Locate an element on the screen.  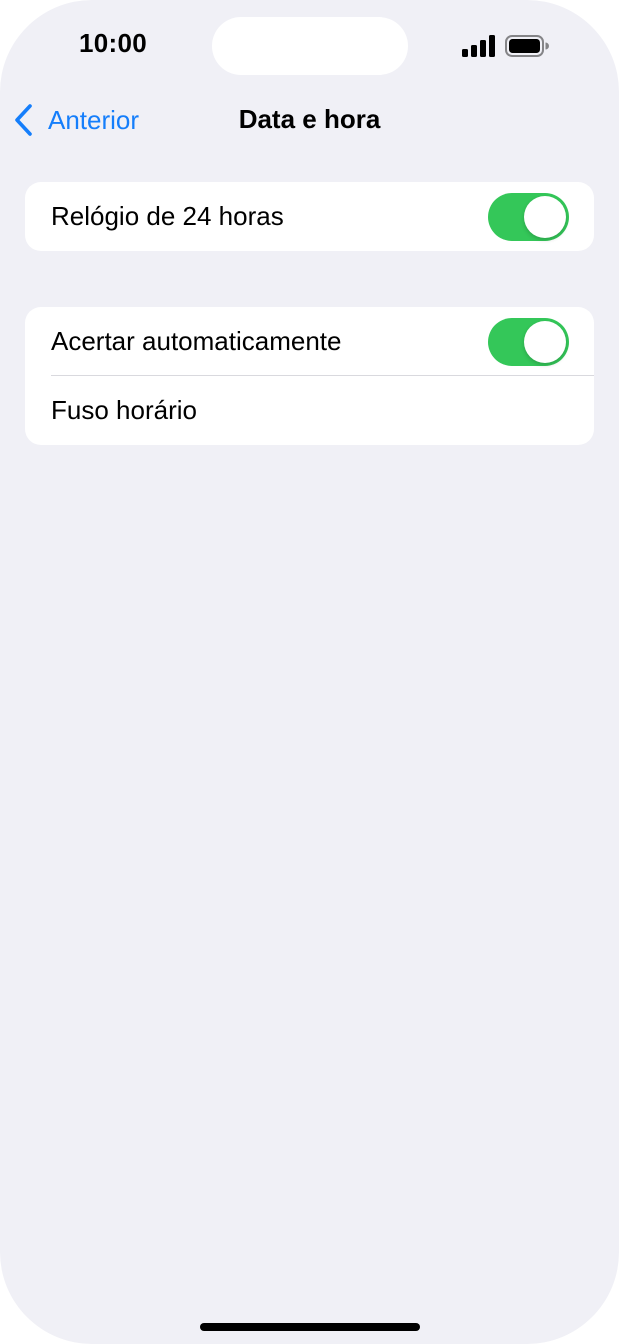
settings-group-clock: Relógio de 24 horas is located at coordinates (309, 216).